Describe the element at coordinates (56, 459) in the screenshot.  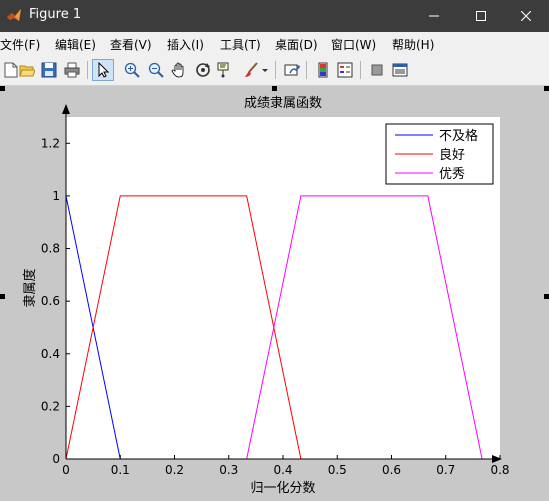
I see `y-tick-label: 0` at that location.